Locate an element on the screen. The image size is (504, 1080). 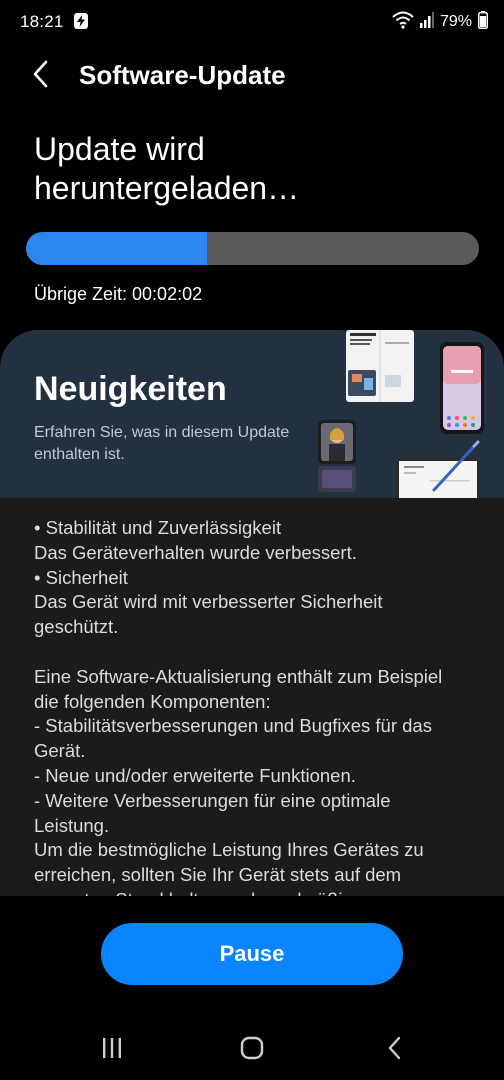
back-icon is located at coordinates (394, 1048).